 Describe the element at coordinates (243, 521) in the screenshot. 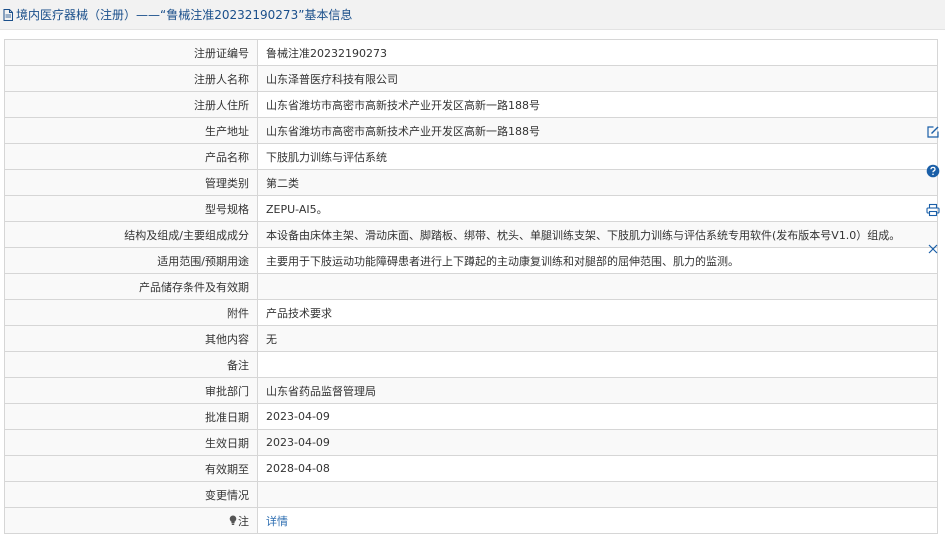

I see `note-label: 注` at that location.